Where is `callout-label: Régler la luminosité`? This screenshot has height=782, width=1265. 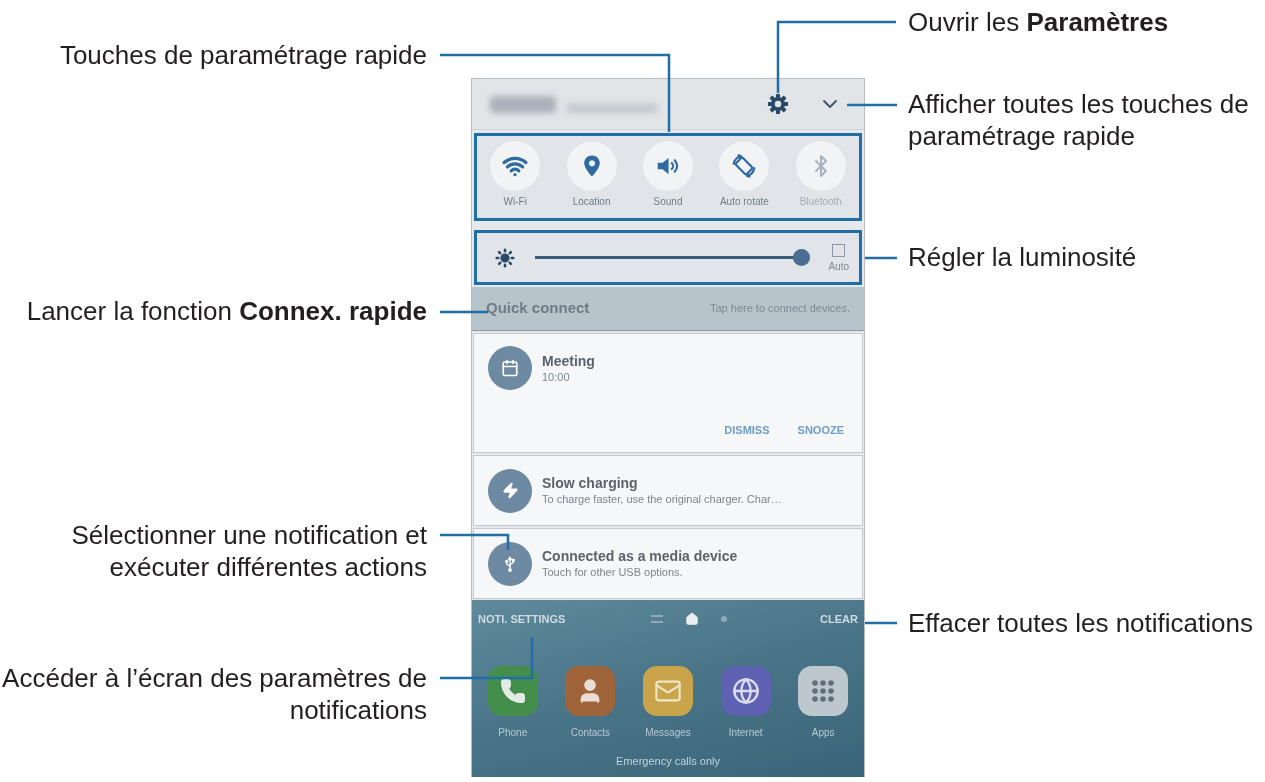 callout-label: Régler la luminosité is located at coordinates (1022, 257).